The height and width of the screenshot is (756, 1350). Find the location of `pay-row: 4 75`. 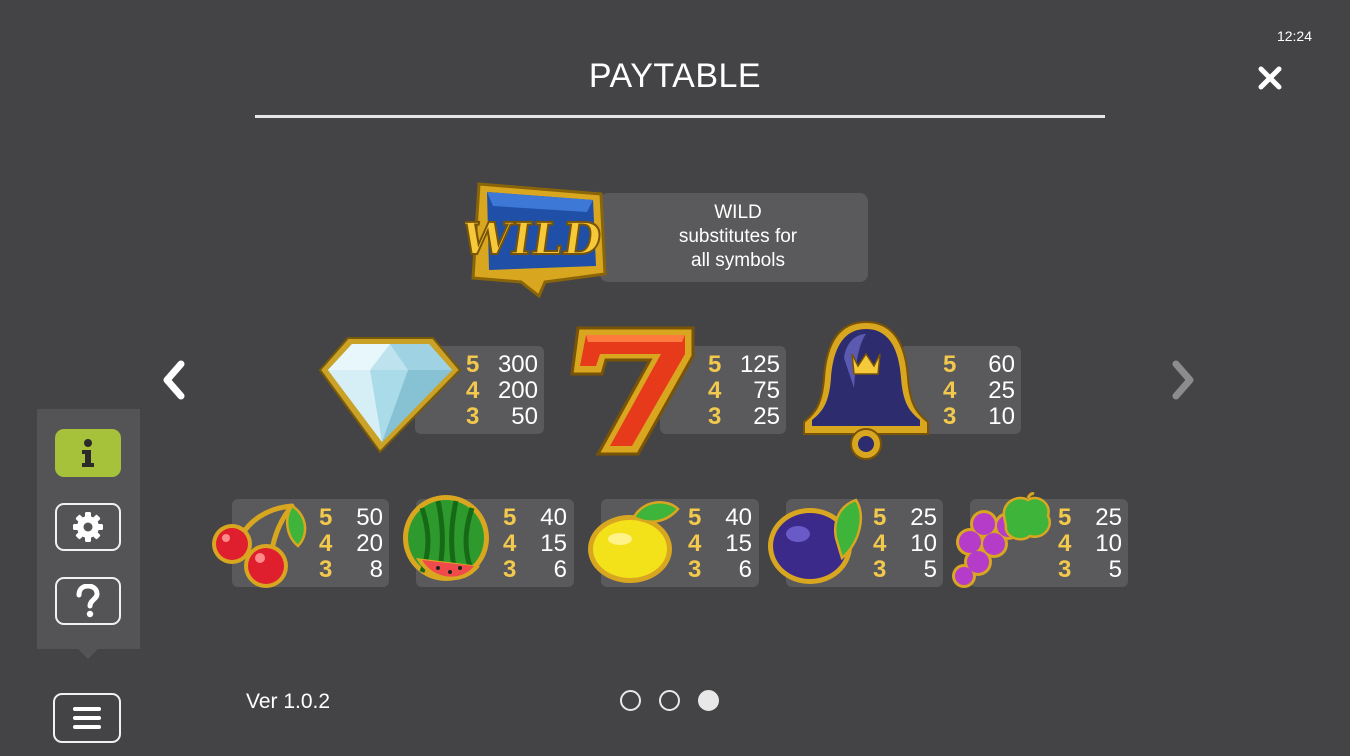

pay-row: 4 75 is located at coordinates (744, 391).